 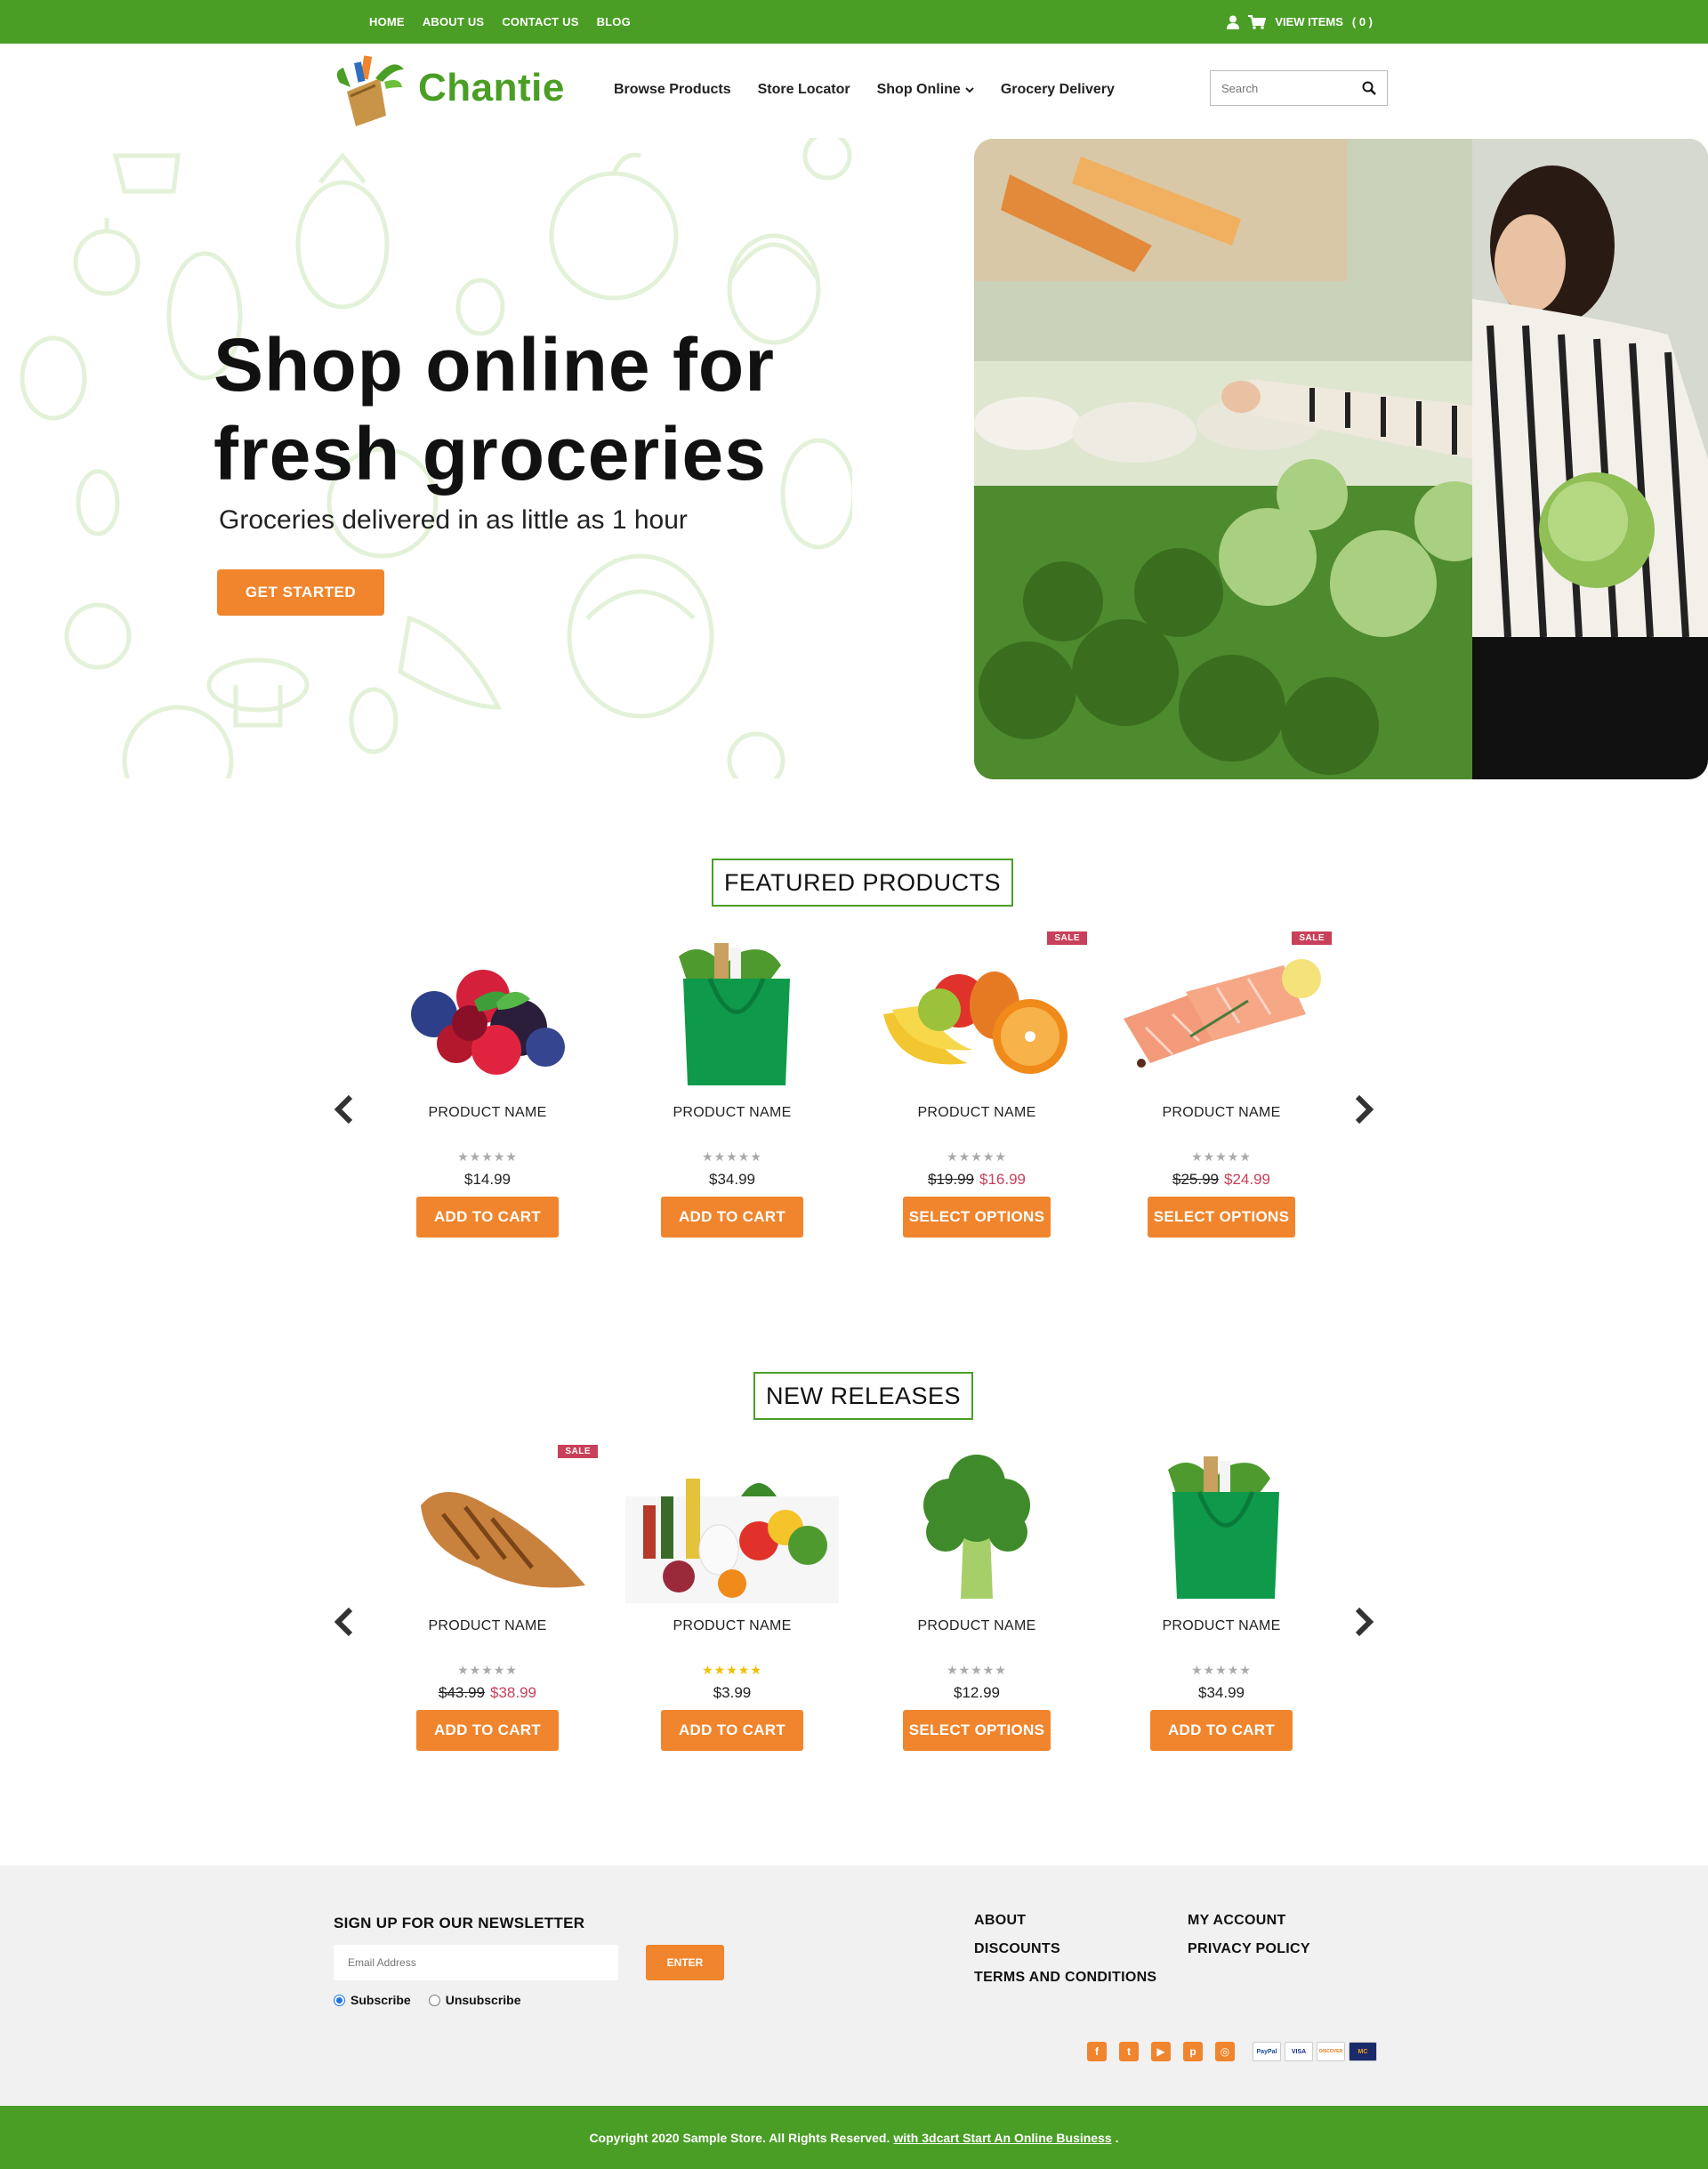 I want to click on cart-count: ( 0 ), so click(x=1362, y=21).